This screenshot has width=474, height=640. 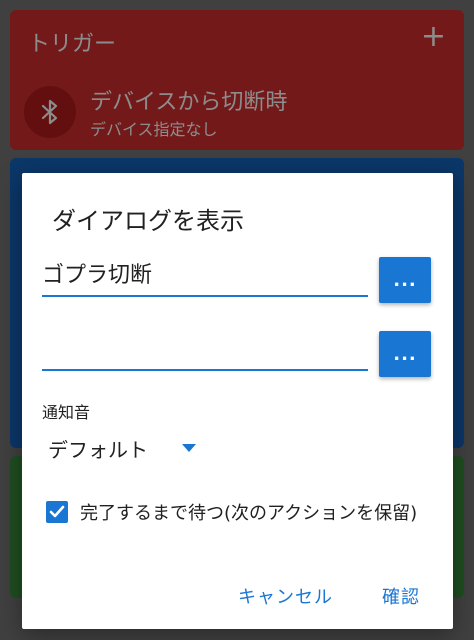 What do you see at coordinates (148, 221) in the screenshot?
I see `dialog-title: ダイアログを表示` at bounding box center [148, 221].